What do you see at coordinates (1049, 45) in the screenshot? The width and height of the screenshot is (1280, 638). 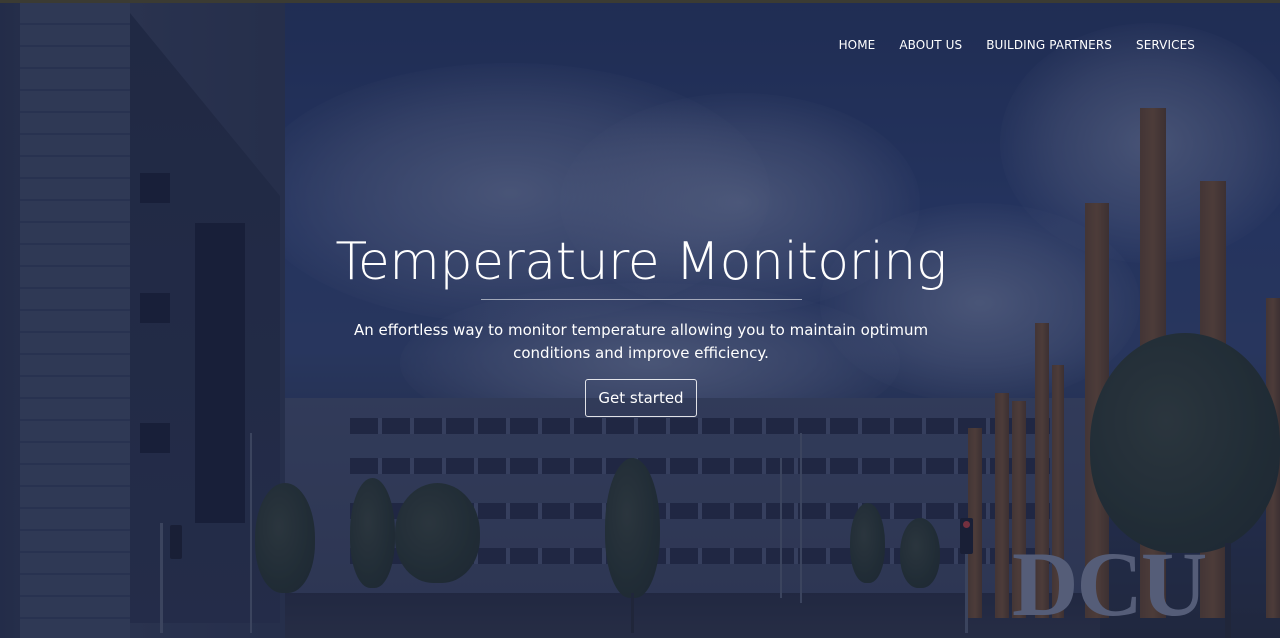 I see `nav-building-partners-link: BUILDING PARTNERS` at bounding box center [1049, 45].